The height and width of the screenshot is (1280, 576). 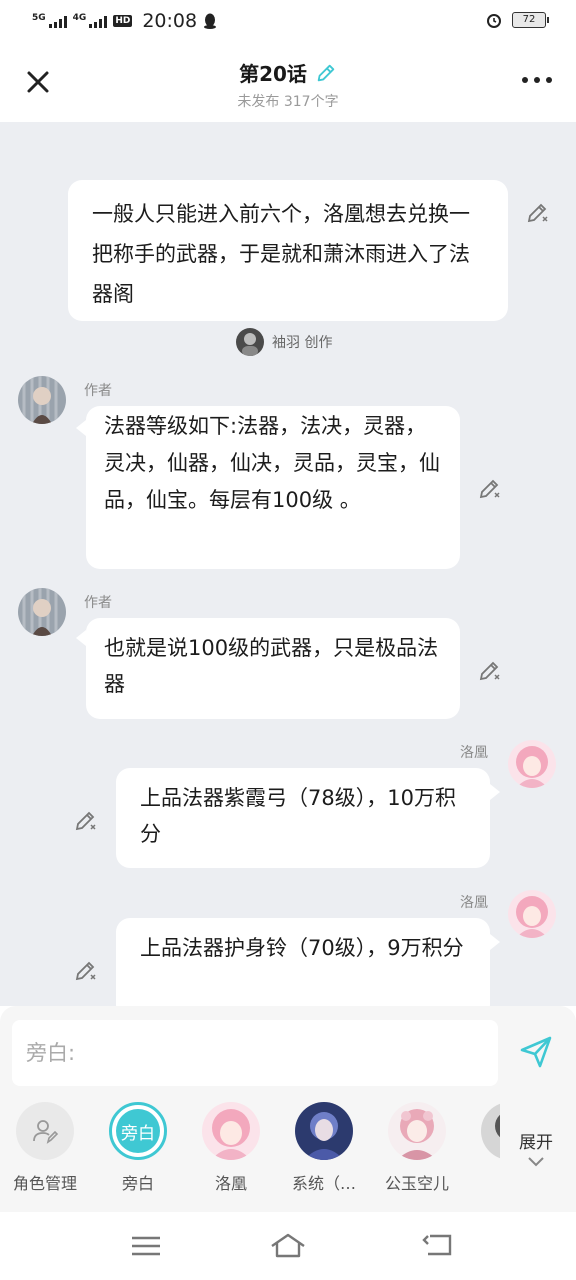 I want to click on role-selector: 角色管理 旁白 旁白 洛凰 系统（… 公玉空儿, so click(x=250, y=1154).